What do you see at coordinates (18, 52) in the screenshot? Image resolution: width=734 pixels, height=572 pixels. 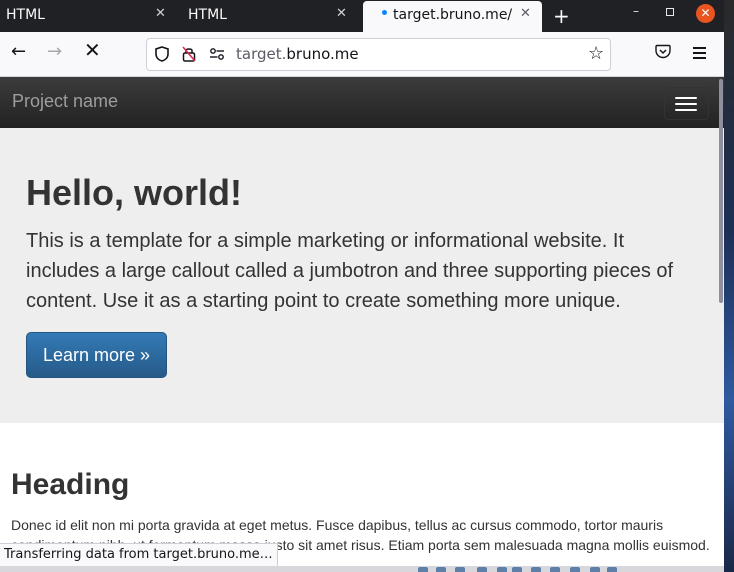 I see `back-icon: ←` at bounding box center [18, 52].